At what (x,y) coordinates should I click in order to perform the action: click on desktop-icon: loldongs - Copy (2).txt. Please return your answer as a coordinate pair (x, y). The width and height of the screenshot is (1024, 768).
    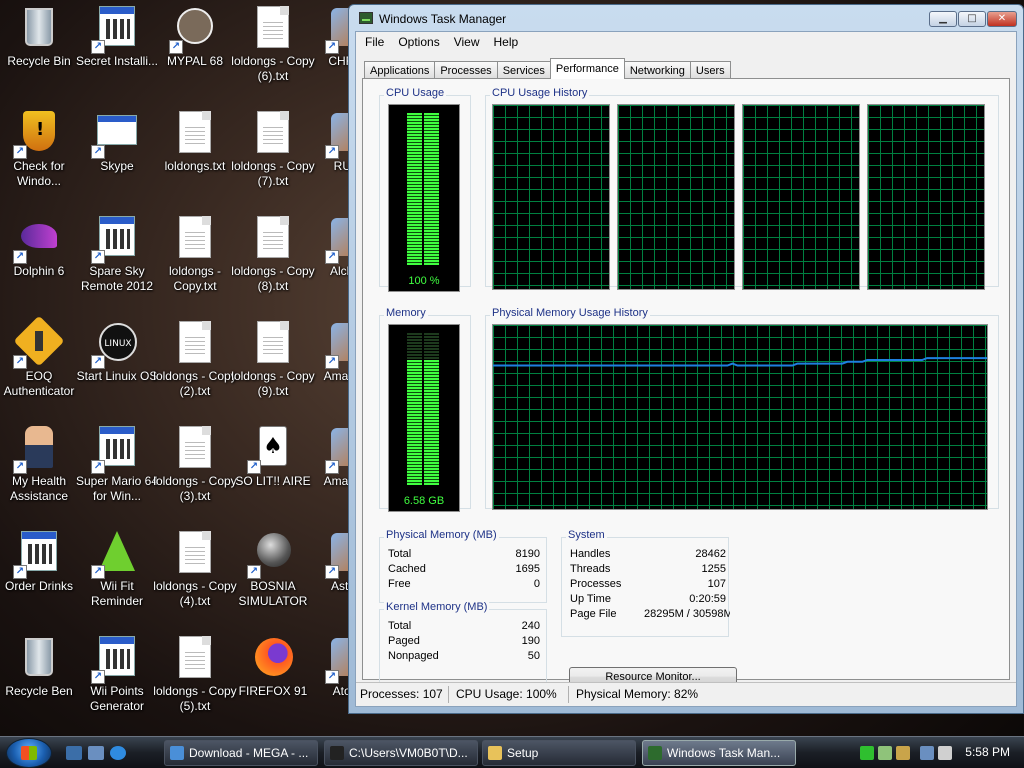
    Looking at the image, I should click on (195, 365).